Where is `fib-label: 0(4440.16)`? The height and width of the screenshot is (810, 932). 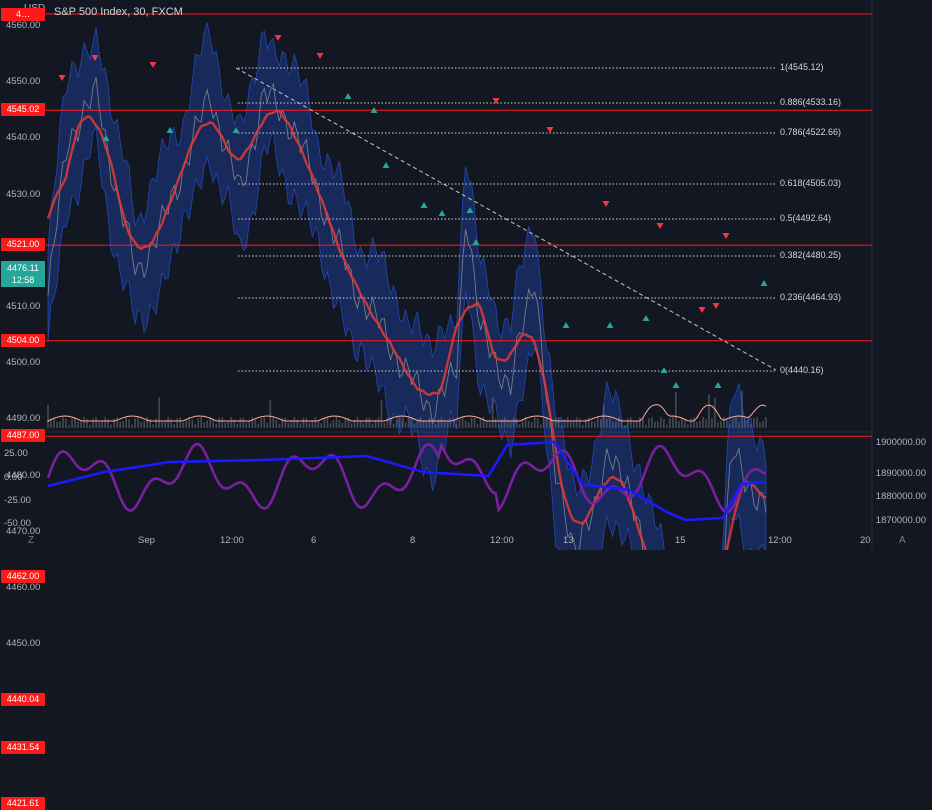 fib-label: 0(4440.16) is located at coordinates (802, 370).